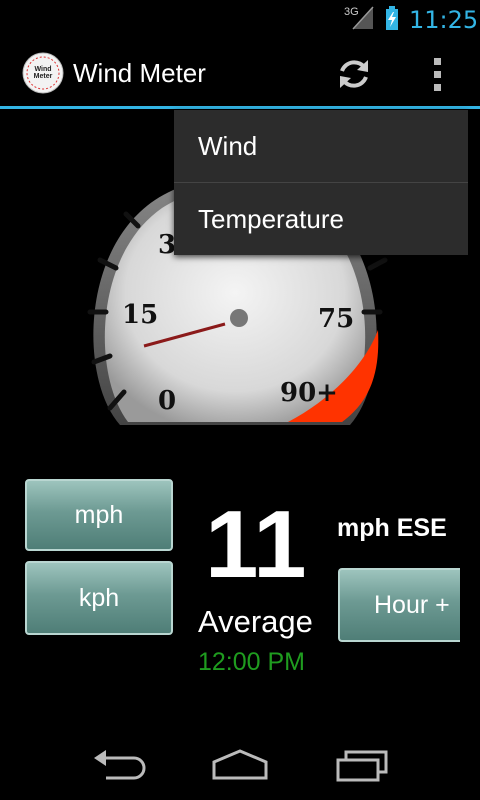 This screenshot has width=480, height=800. Describe the element at coordinates (99, 515) in the screenshot. I see `mph-button: mph` at that location.